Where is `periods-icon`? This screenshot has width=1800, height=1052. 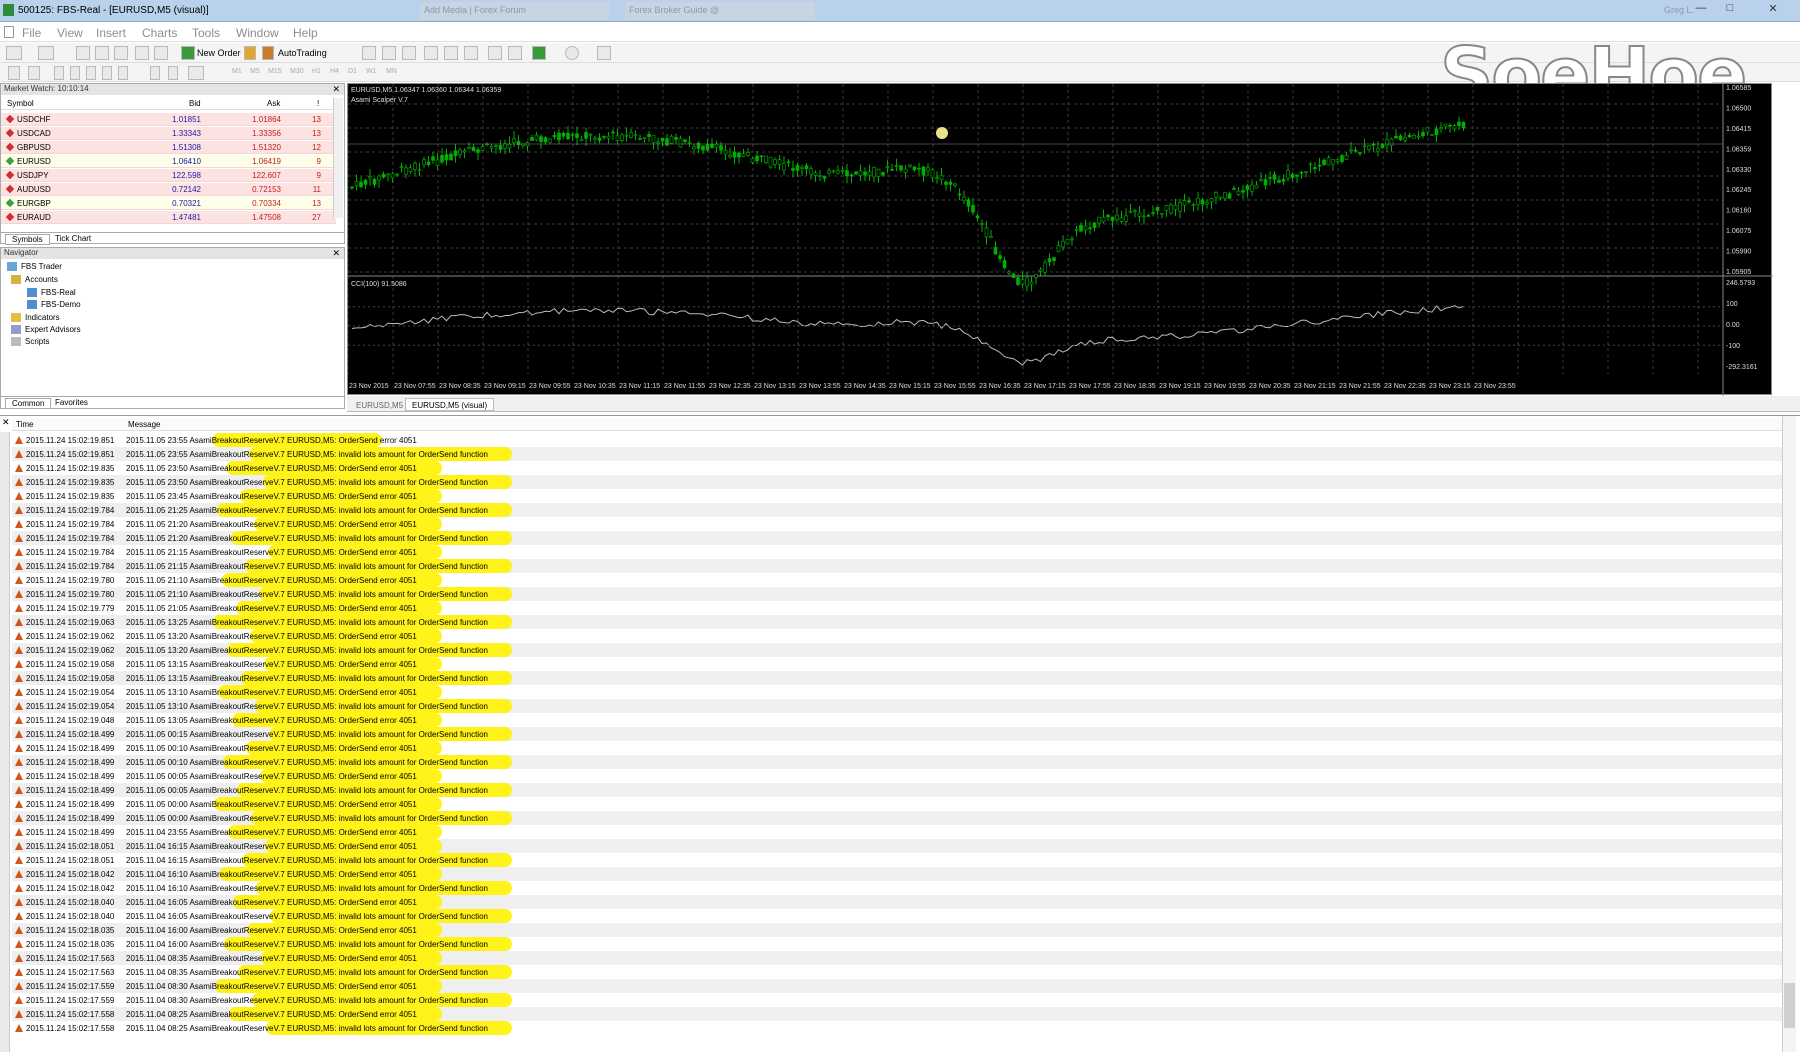
periods-icon is located at coordinates (572, 53).